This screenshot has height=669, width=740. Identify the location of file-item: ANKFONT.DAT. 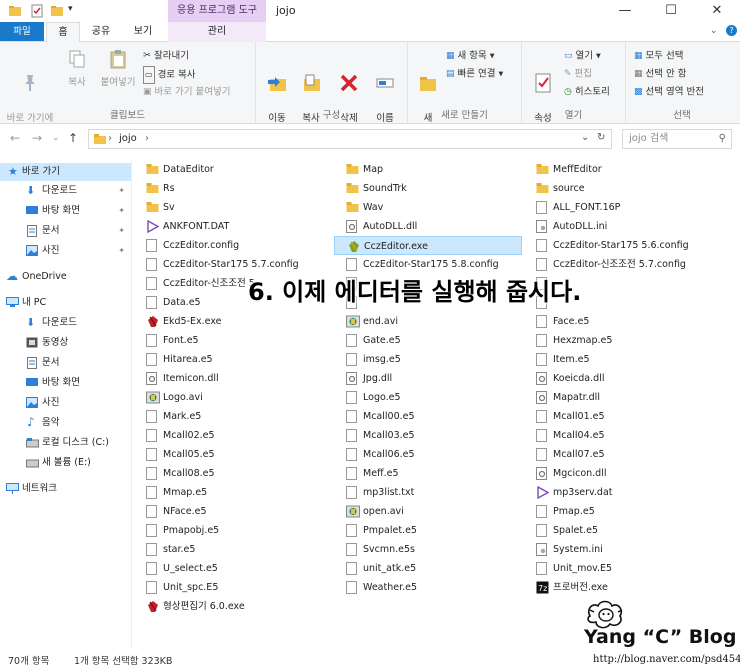
(228, 226).